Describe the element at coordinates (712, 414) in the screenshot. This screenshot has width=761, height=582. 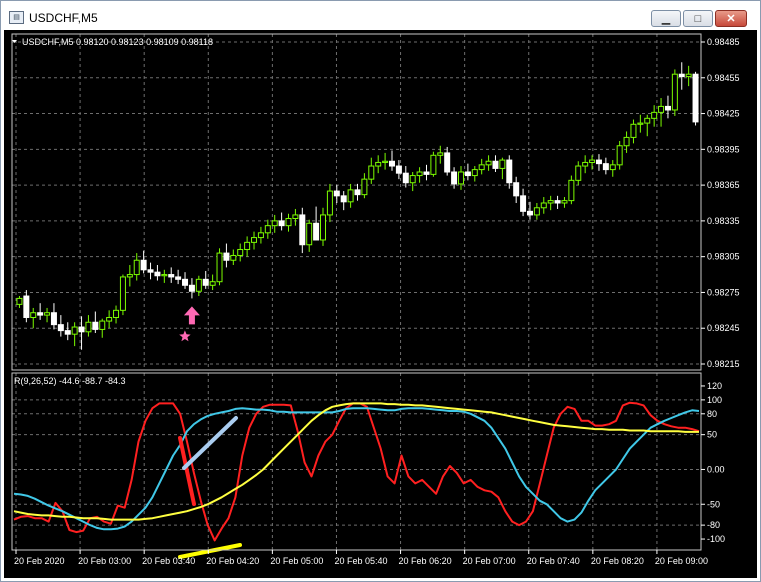
I see `indicator-label: 80` at that location.